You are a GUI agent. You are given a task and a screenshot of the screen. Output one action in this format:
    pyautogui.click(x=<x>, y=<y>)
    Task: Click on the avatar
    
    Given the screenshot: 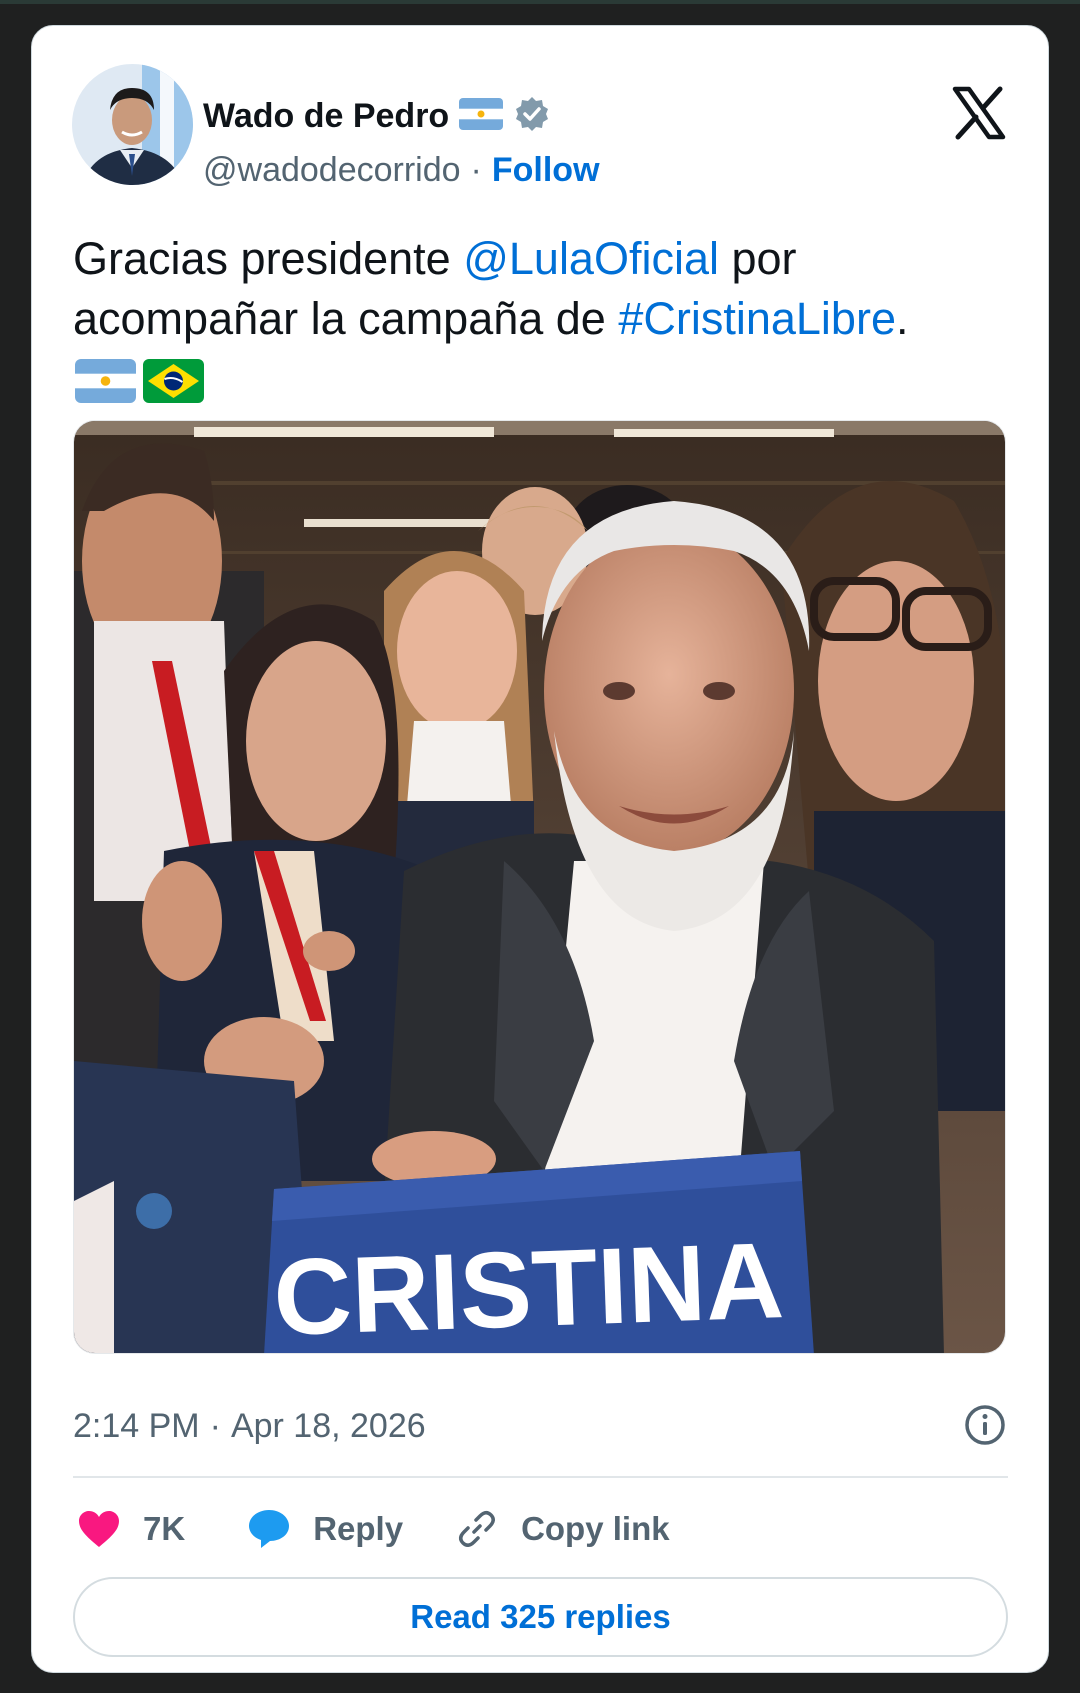 What is the action you would take?
    pyautogui.click(x=132, y=124)
    